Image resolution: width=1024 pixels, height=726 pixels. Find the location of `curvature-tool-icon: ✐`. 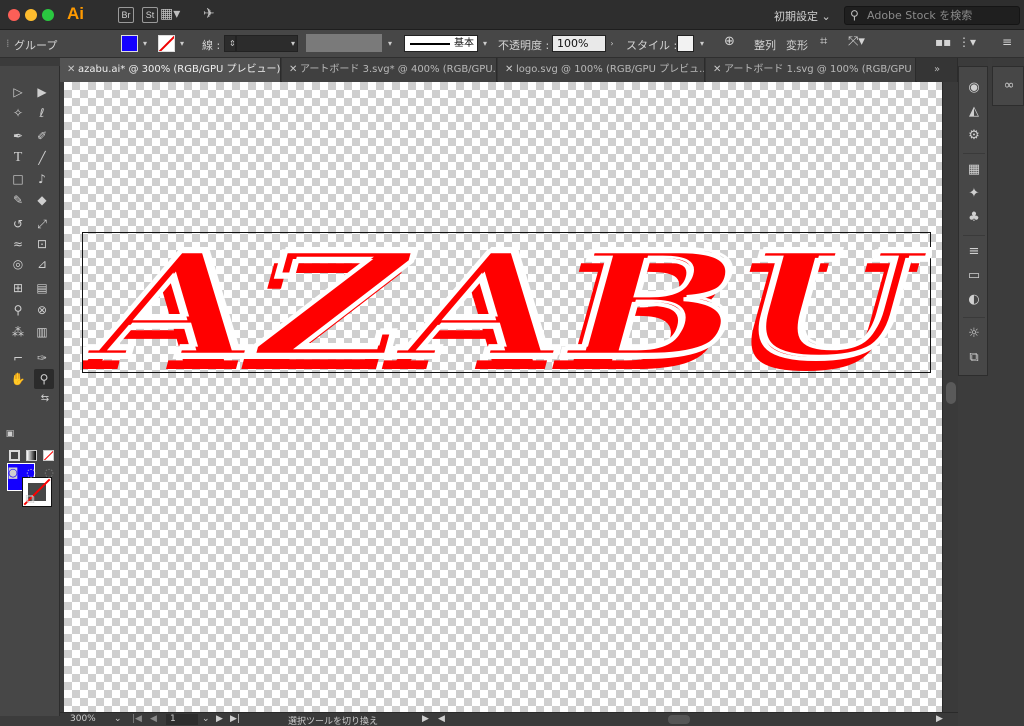

curvature-tool-icon: ✐ is located at coordinates (42, 136).